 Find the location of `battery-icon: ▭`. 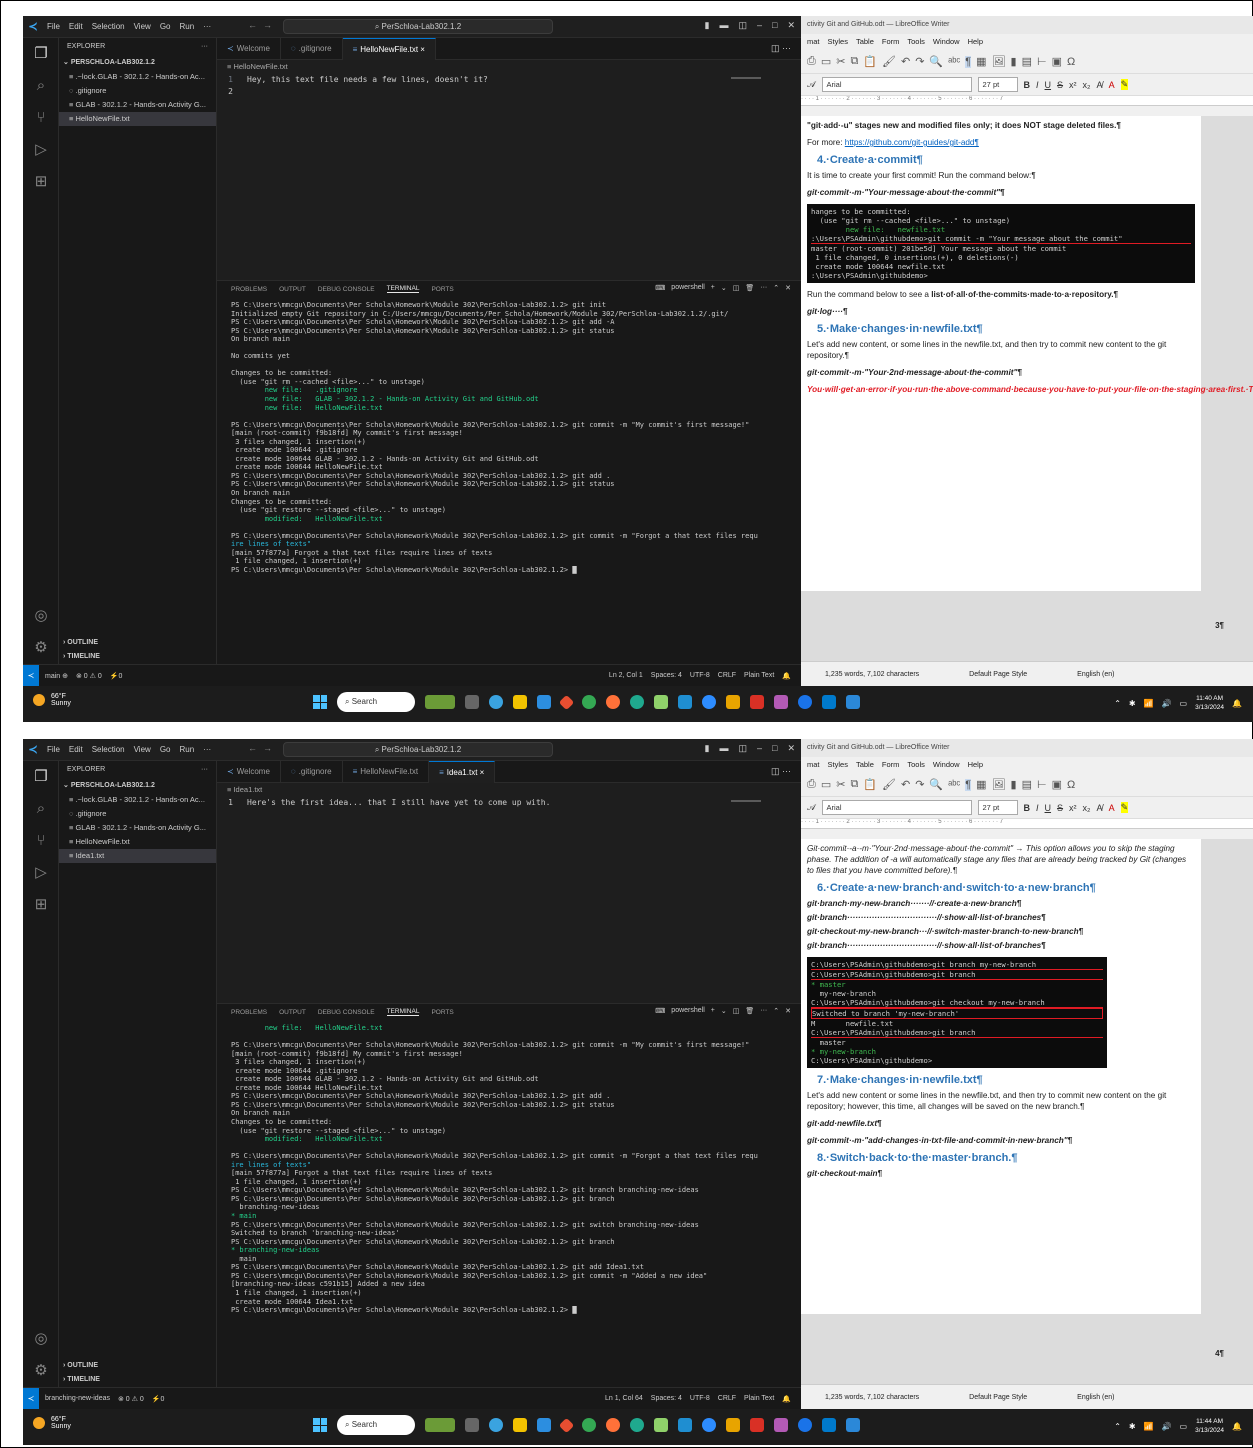

battery-icon: ▭ is located at coordinates (1184, 703).